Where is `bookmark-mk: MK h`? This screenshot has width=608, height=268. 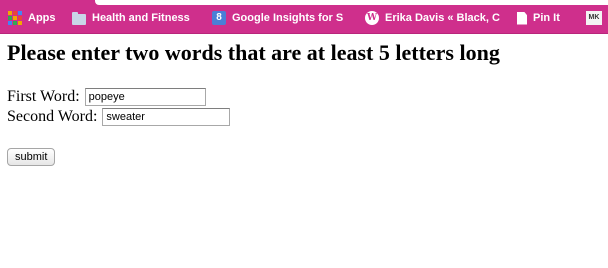
bookmark-mk: MK h is located at coordinates (597, 18).